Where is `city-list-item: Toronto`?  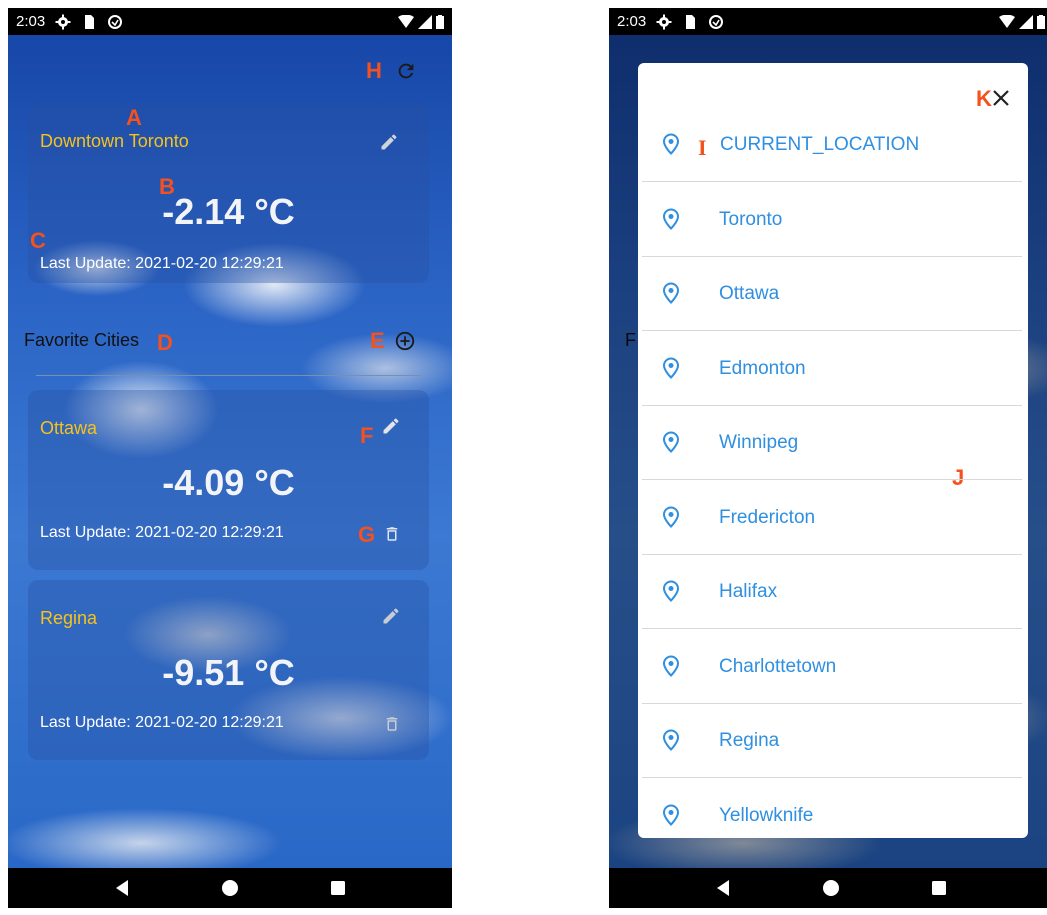
city-list-item: Toronto is located at coordinates (832, 220).